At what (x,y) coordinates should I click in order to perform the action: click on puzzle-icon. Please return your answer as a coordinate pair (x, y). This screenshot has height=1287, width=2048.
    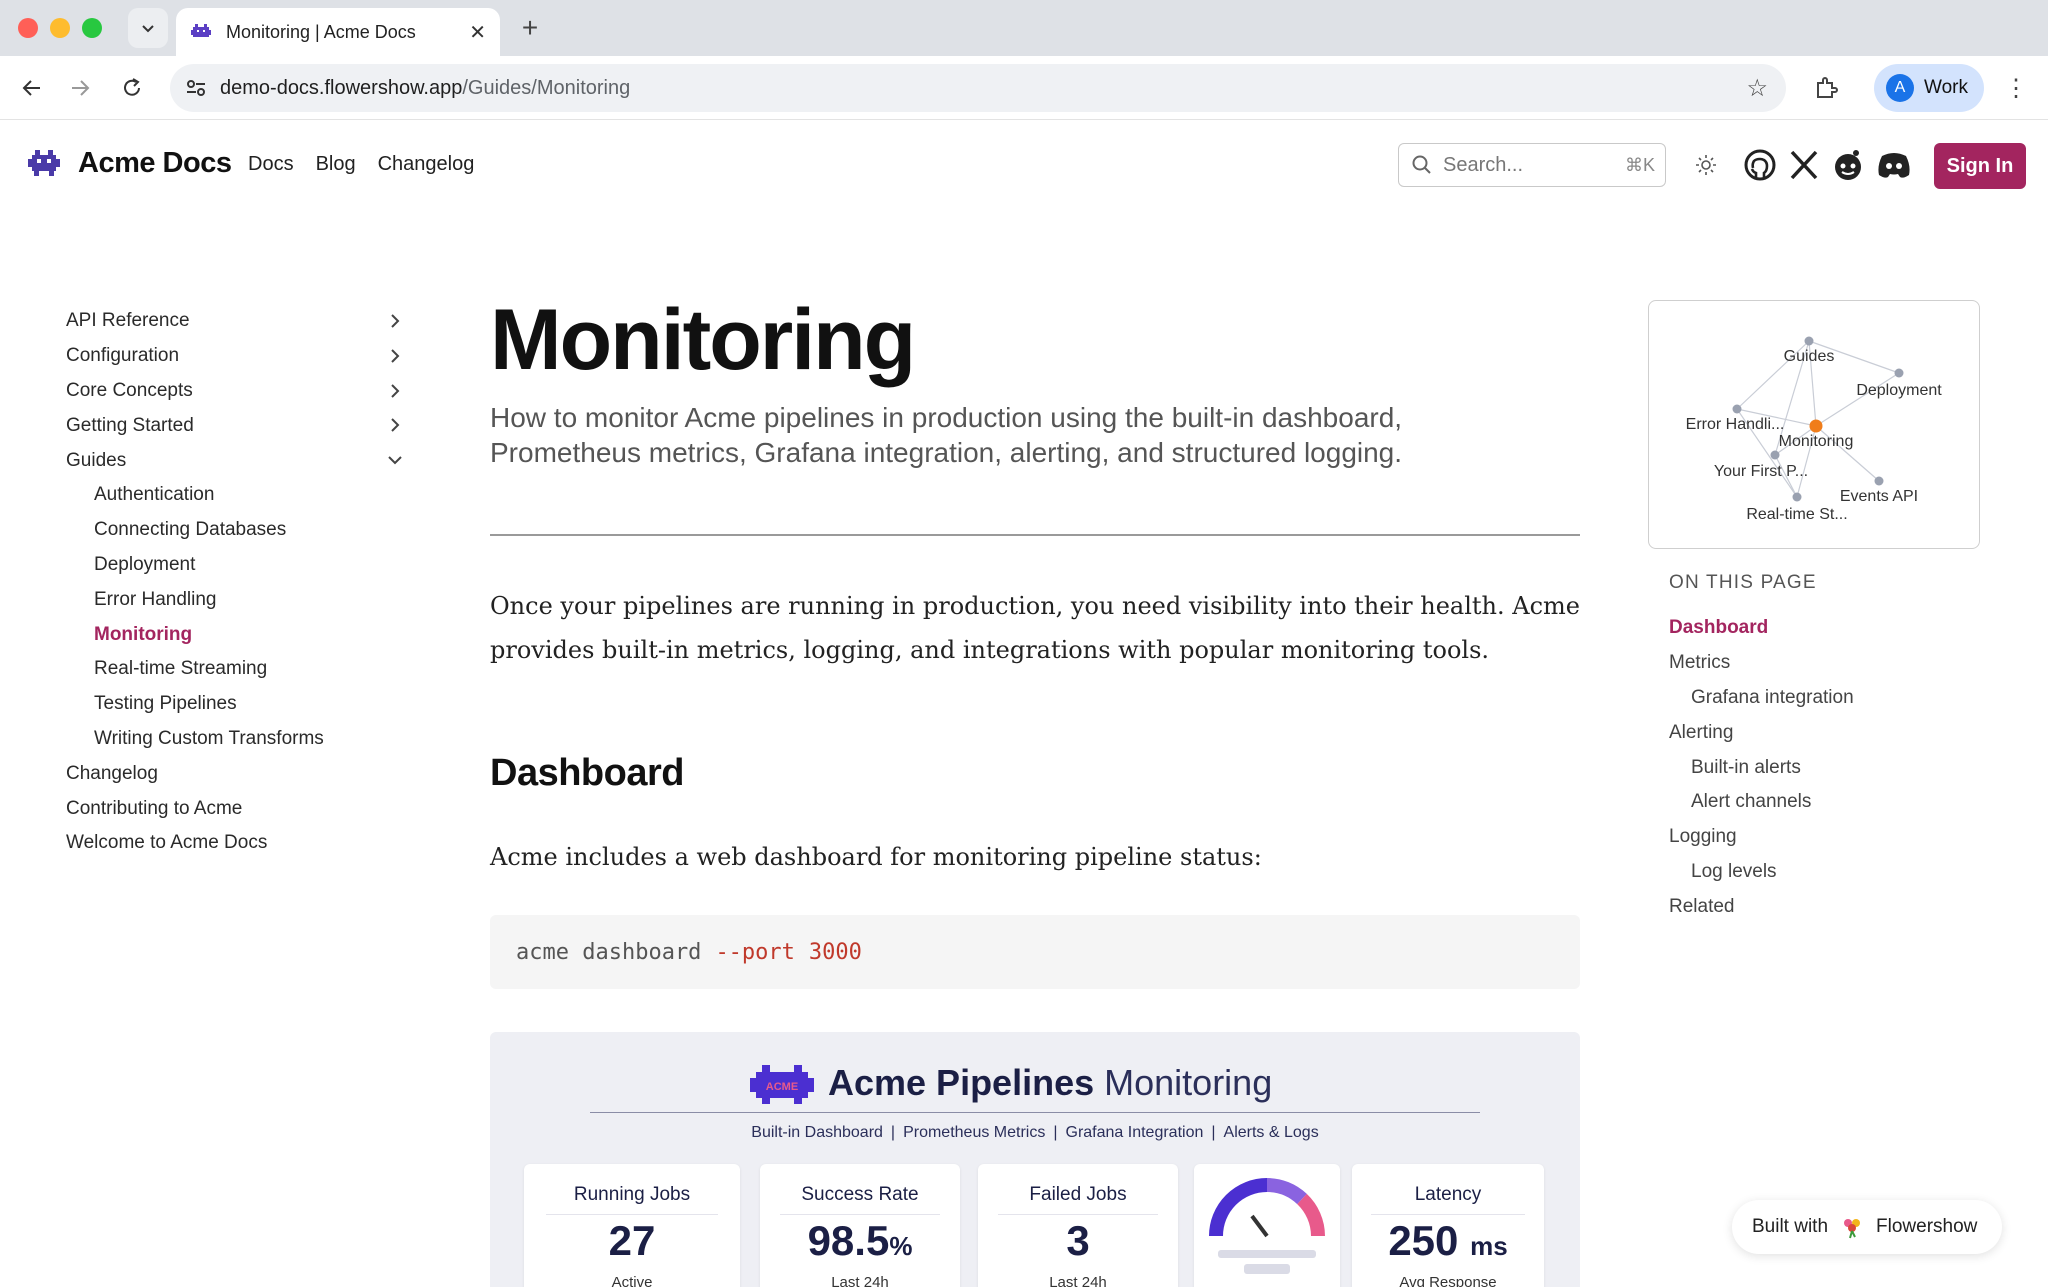
    Looking at the image, I should click on (1827, 87).